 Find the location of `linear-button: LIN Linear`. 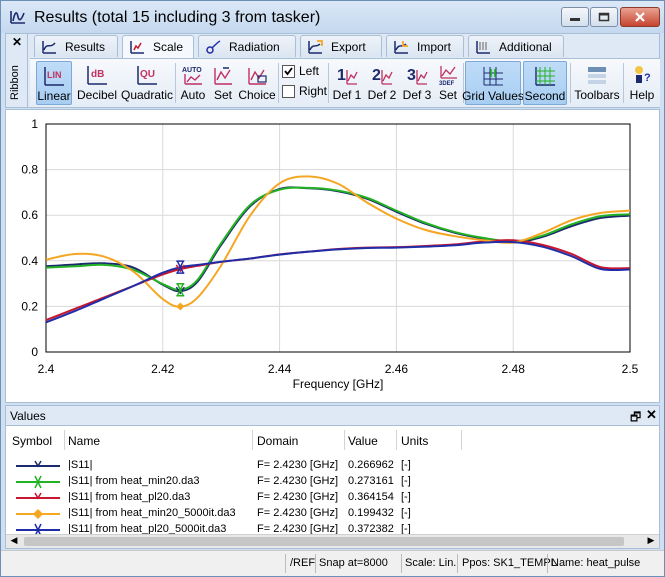

linear-button: LIN Linear is located at coordinates (54, 83).